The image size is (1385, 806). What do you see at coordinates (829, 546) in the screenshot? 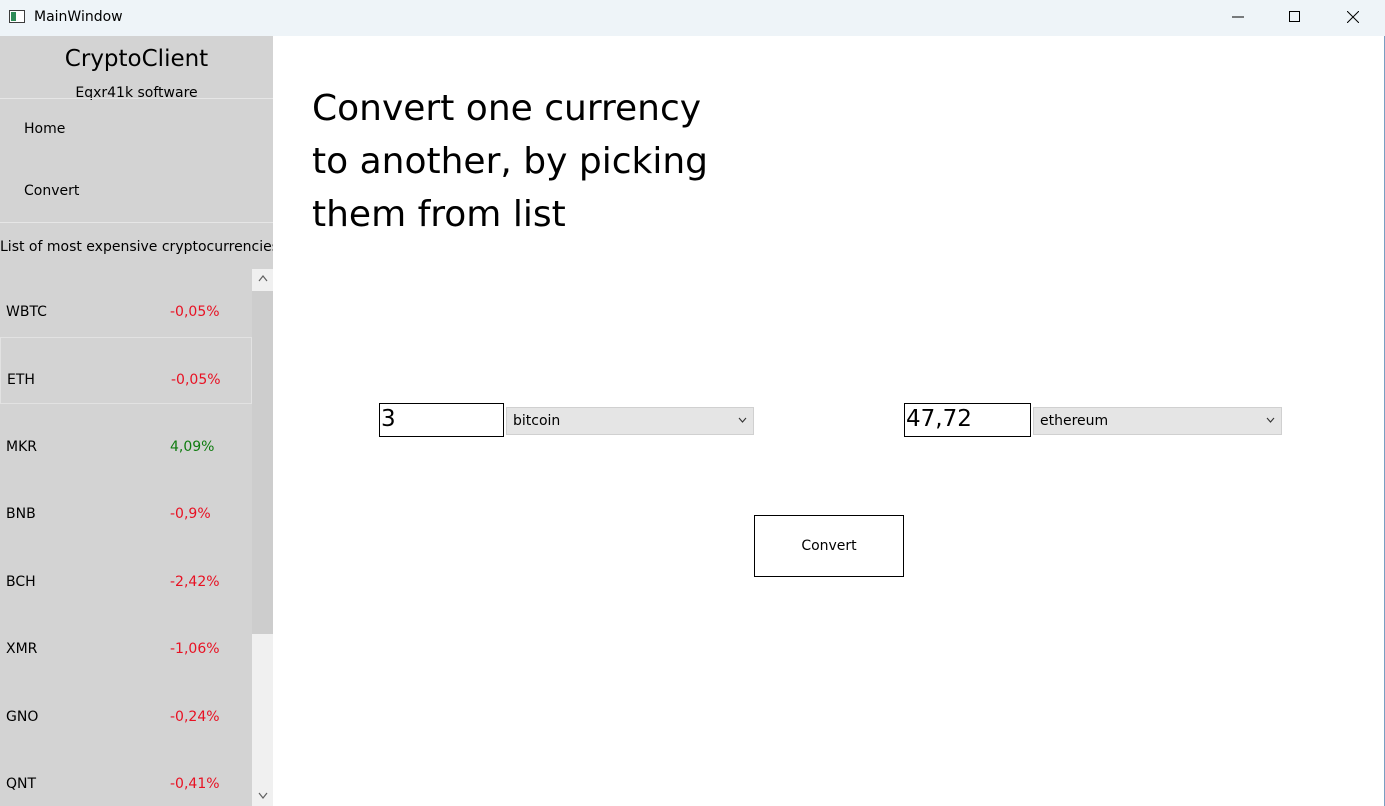
I see `convert-button: Convert` at bounding box center [829, 546].